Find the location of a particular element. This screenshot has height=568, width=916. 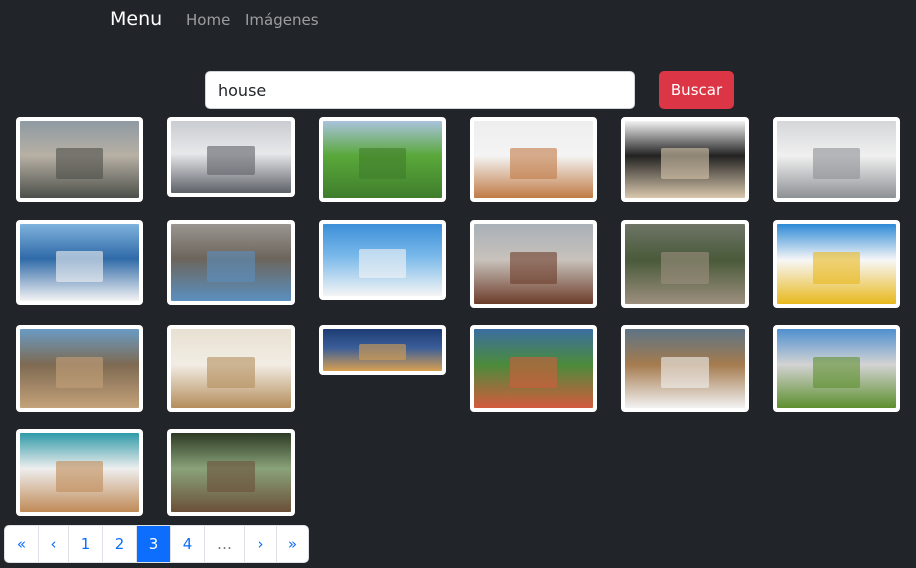

gallery-thumbnail-grass-roof-house is located at coordinates (382, 159).